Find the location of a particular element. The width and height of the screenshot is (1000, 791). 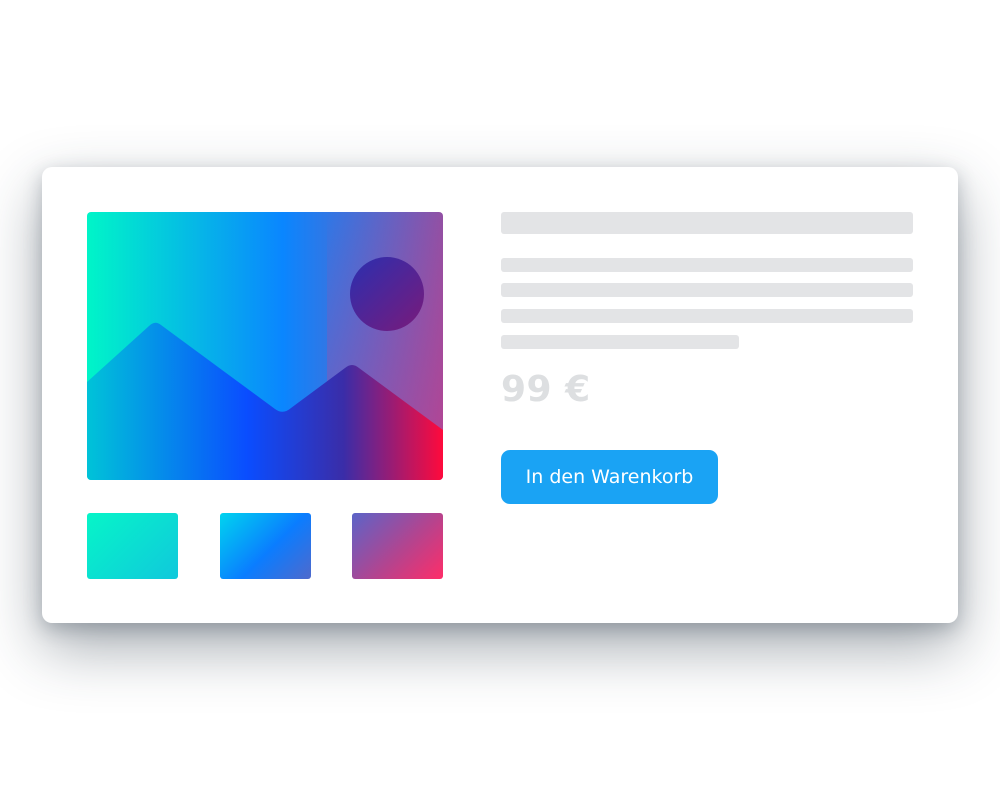

product-main-image is located at coordinates (265, 346).